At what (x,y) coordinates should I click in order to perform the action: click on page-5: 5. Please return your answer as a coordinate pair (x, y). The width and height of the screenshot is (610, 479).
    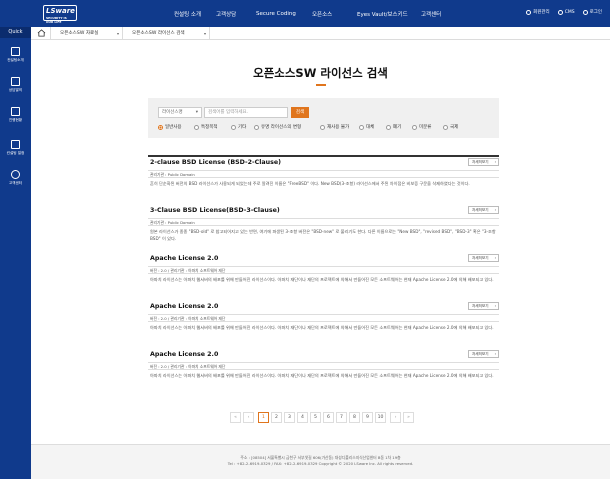
    Looking at the image, I should click on (315, 417).